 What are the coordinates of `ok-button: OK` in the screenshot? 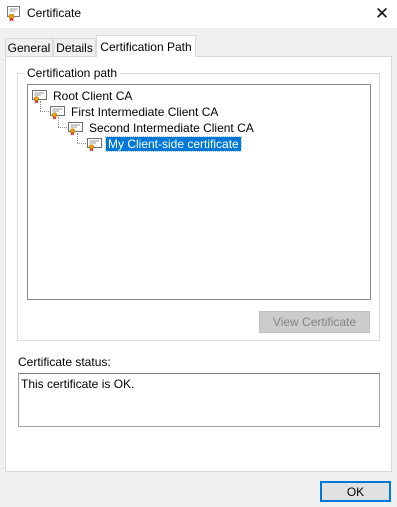 It's located at (355, 491).